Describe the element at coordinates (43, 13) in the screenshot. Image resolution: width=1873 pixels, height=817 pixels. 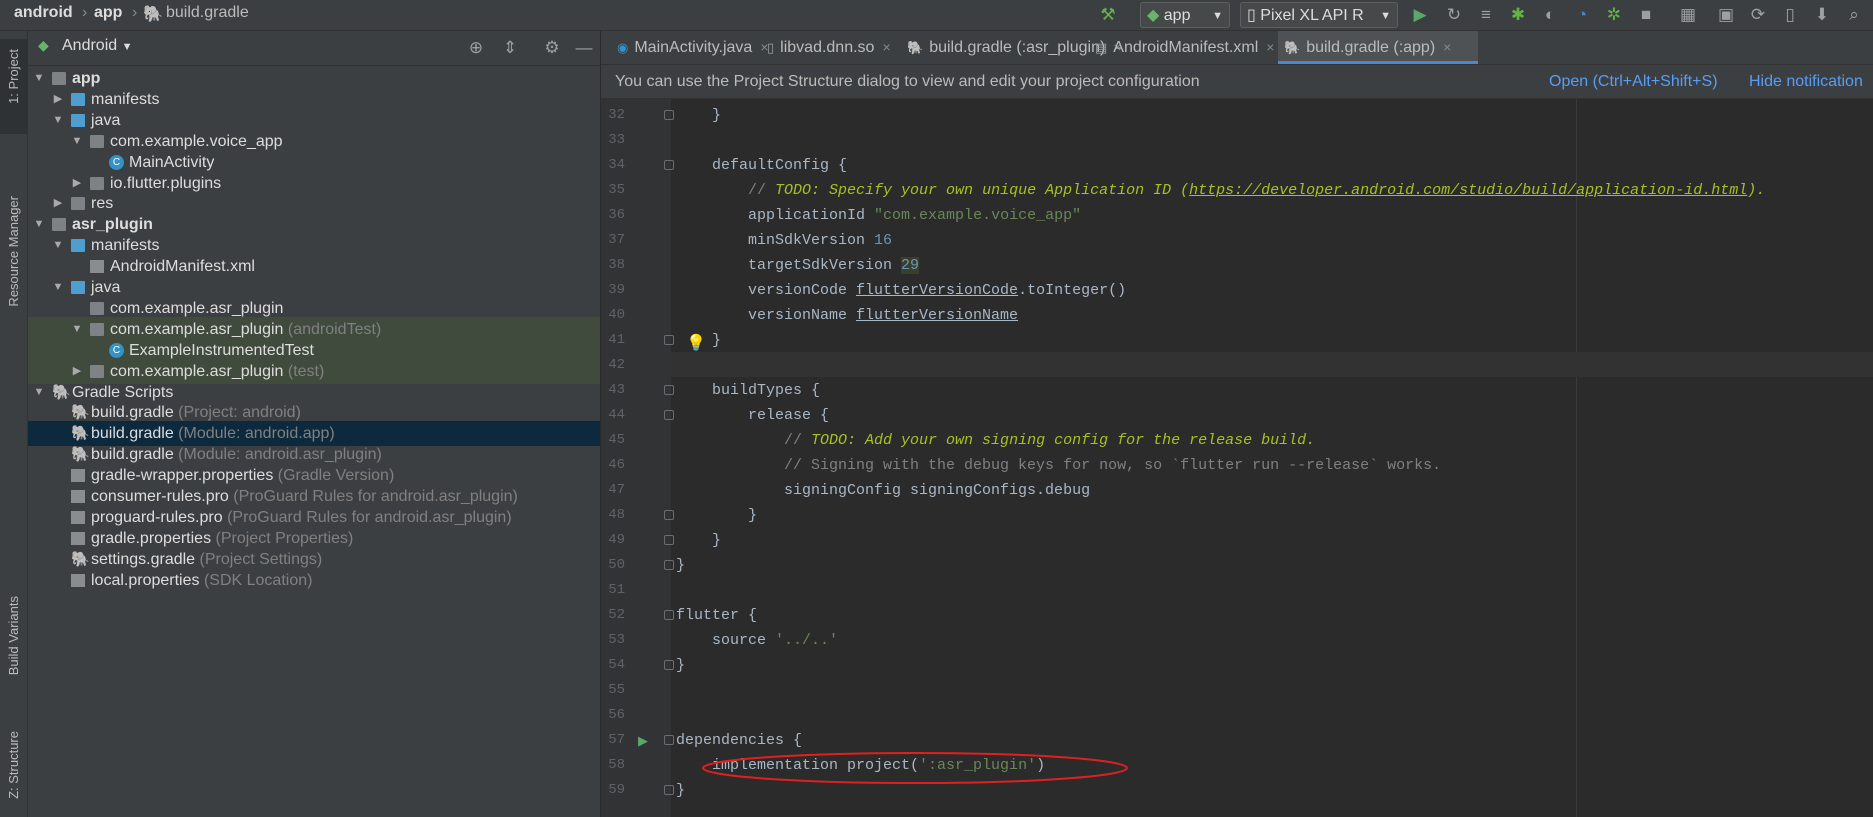
I see `breadcrumb-android: android` at that location.